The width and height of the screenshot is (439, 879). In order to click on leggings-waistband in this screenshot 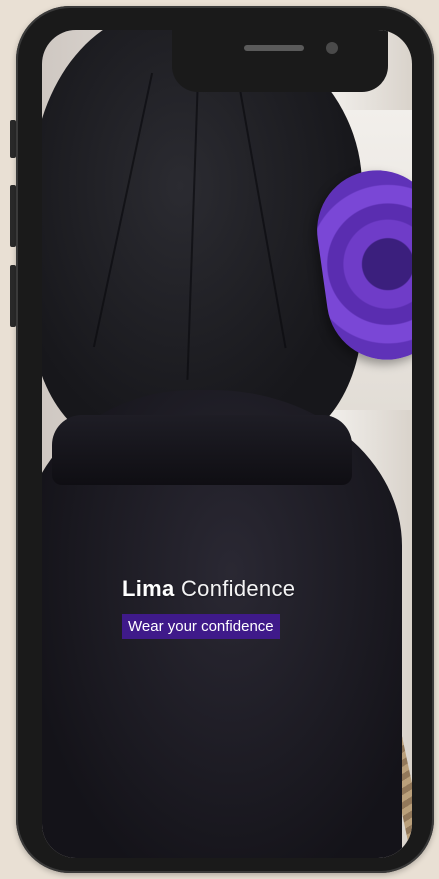, I will do `click(202, 450)`.